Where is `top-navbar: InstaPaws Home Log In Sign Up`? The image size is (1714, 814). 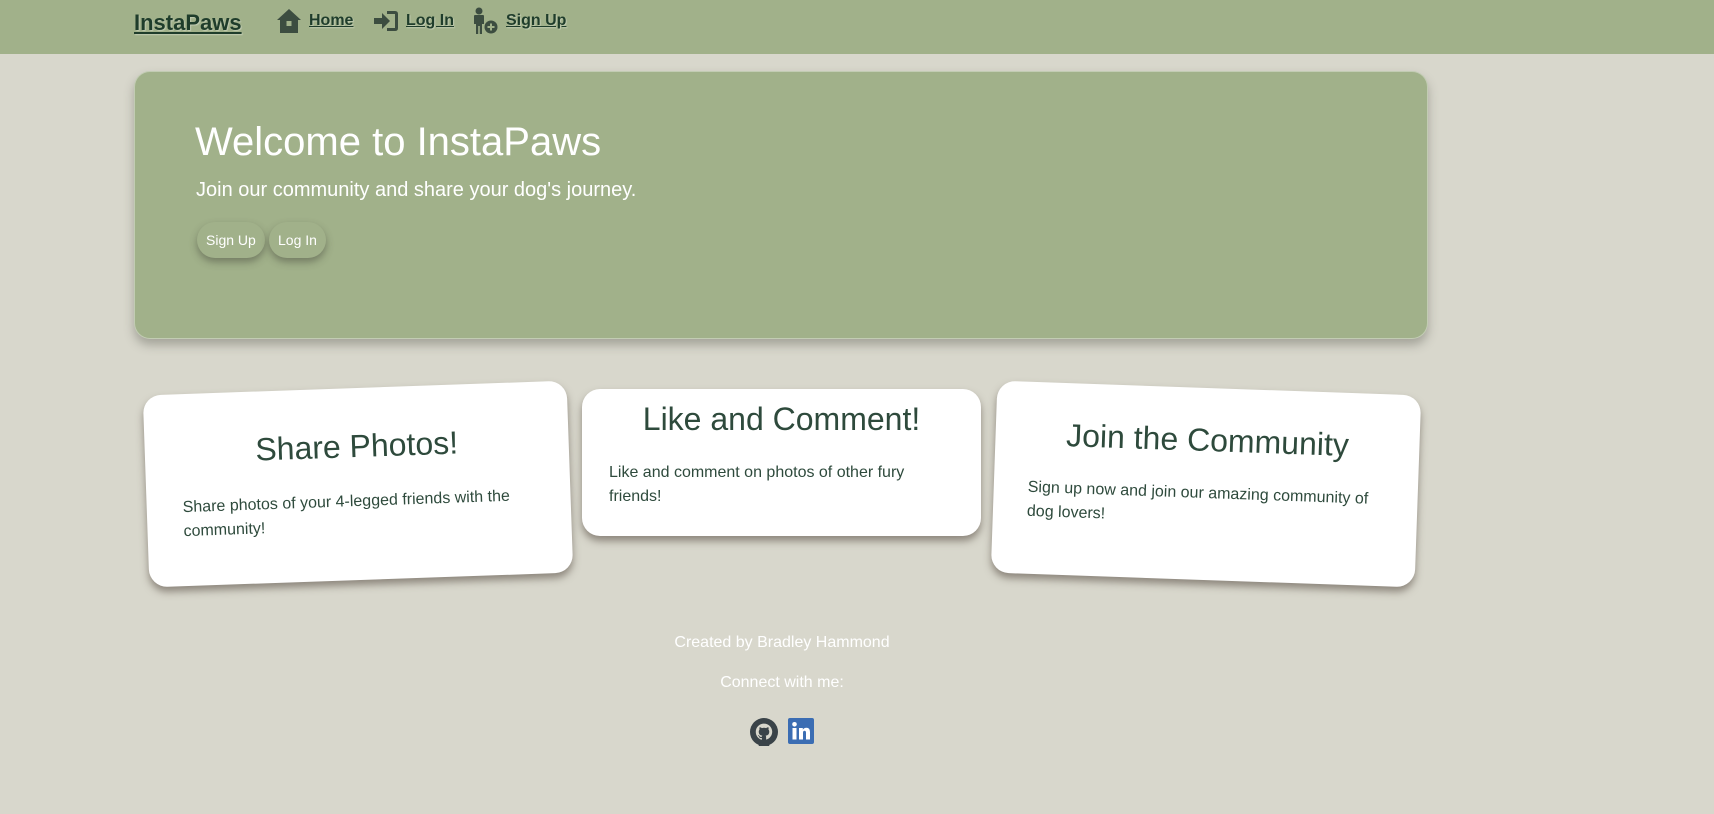
top-navbar: InstaPaws Home Log In Sign Up is located at coordinates (857, 27).